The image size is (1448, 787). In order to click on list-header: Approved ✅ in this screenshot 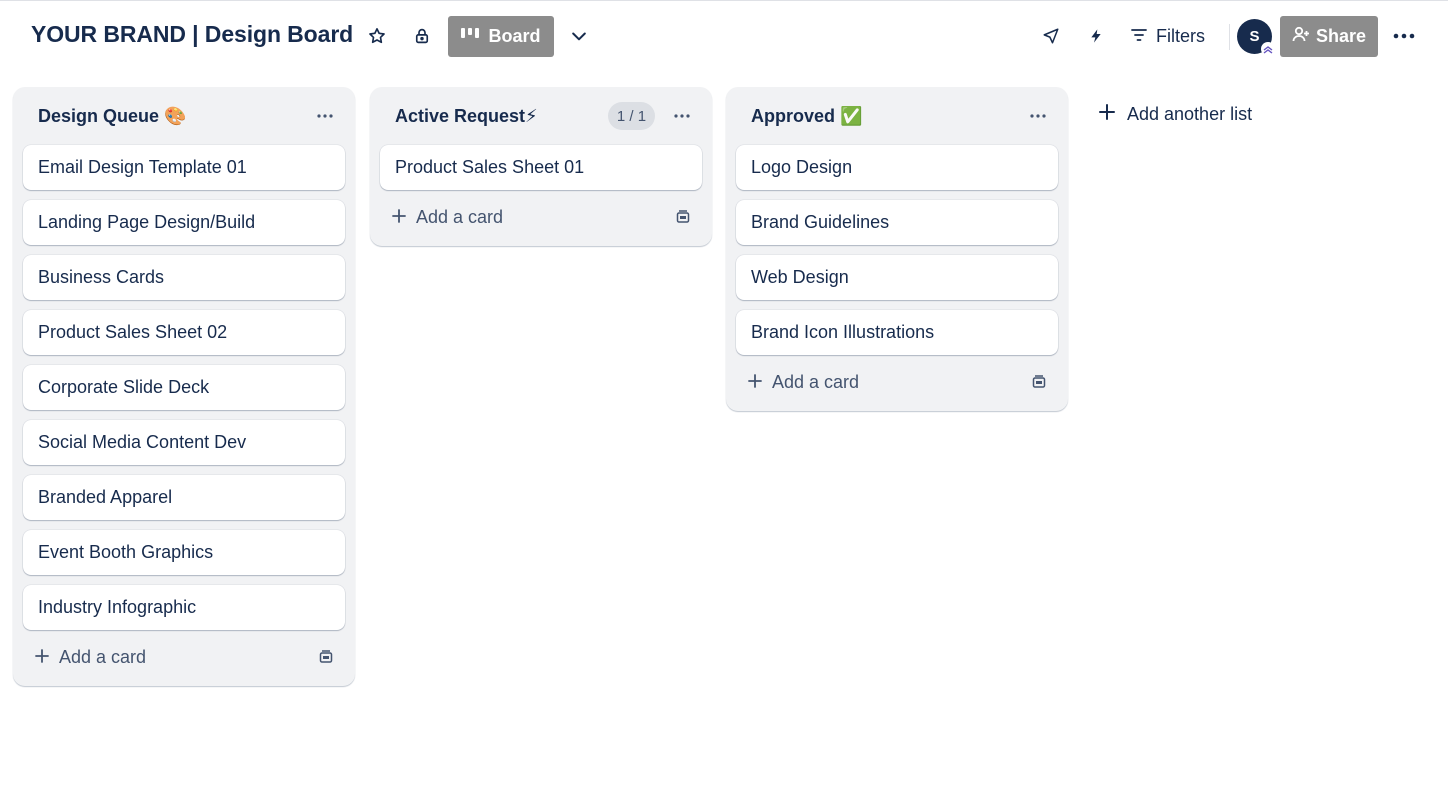, I will do `click(897, 116)`.